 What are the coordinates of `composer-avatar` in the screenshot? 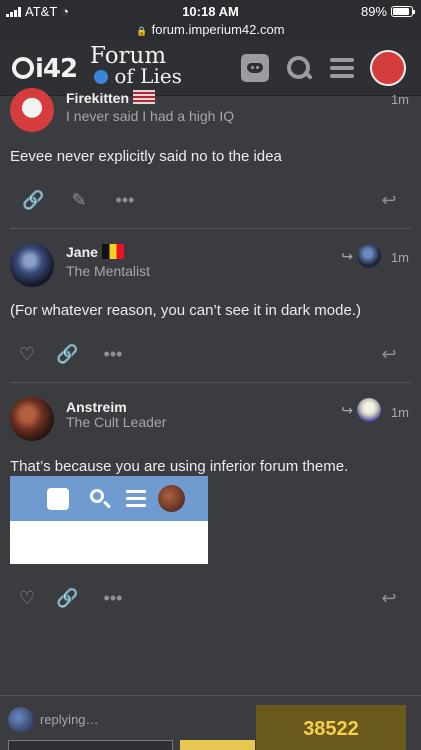 It's located at (21, 720).